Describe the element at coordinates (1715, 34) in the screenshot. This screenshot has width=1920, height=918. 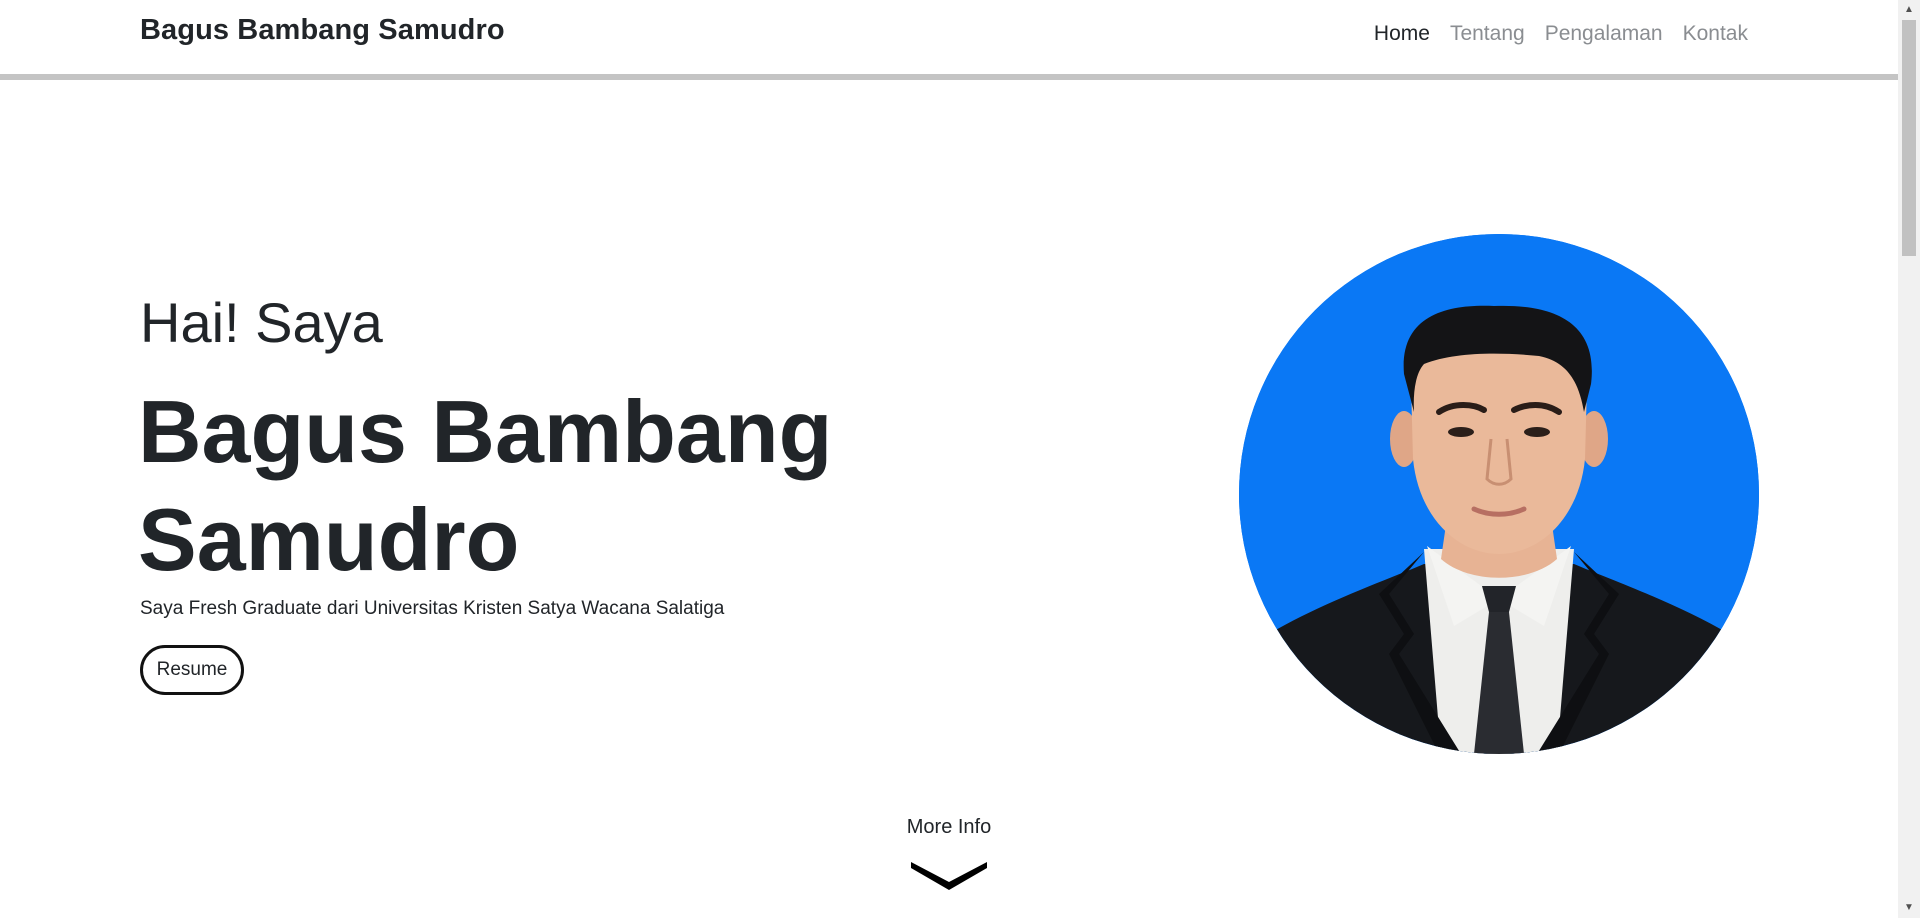
I see `nav-link-kontak: Kontak` at that location.